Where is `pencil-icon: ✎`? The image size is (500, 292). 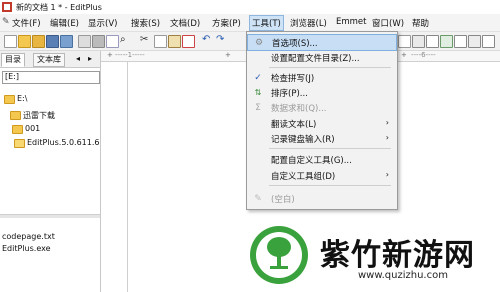 pencil-icon: ✎ is located at coordinates (6, 22).